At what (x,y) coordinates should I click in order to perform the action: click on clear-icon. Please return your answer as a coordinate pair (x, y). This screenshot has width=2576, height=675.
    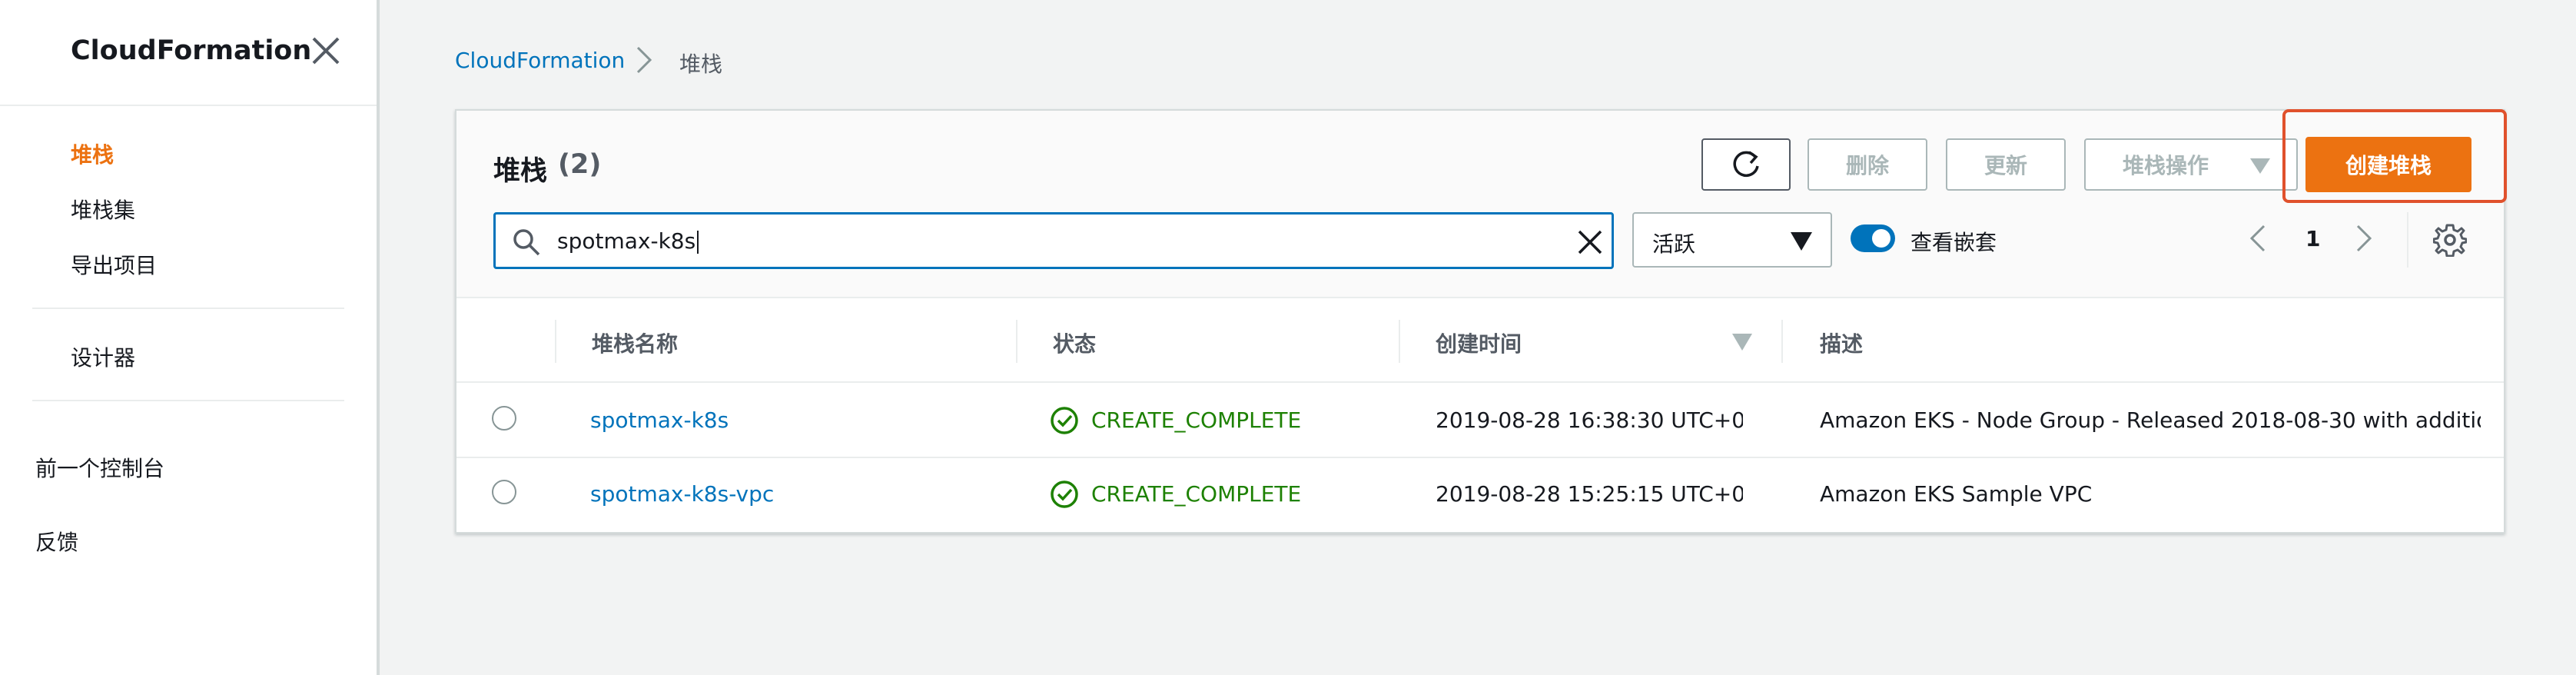
    Looking at the image, I should click on (1590, 242).